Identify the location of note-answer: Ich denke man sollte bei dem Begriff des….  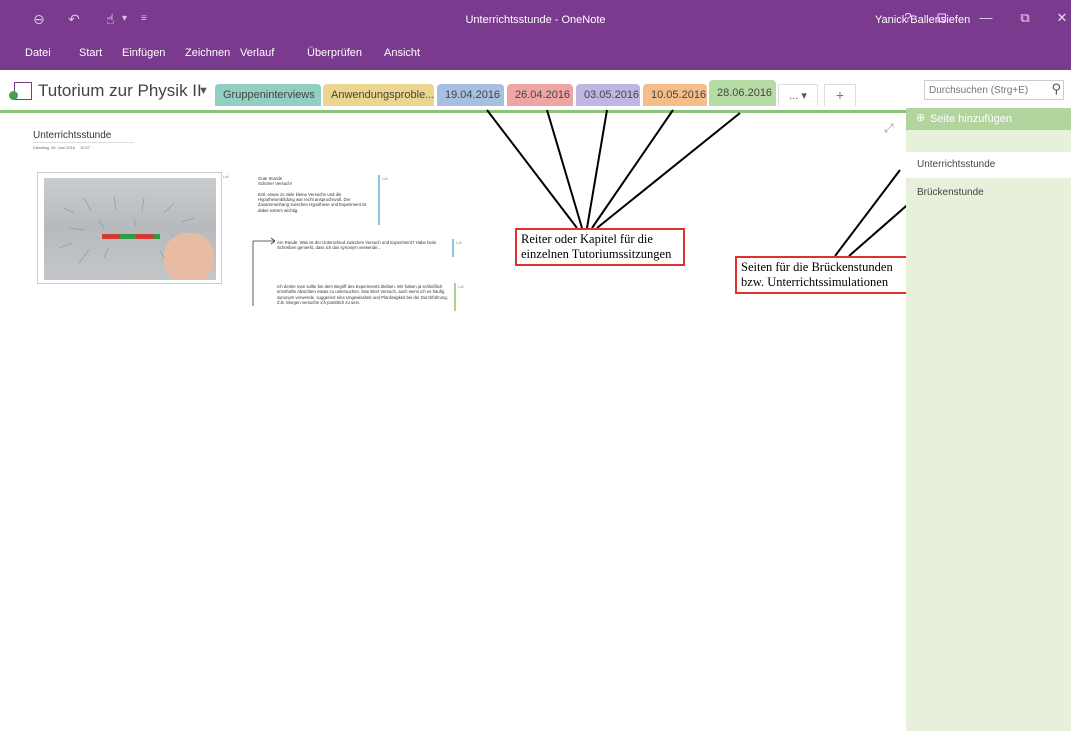
(364, 294).